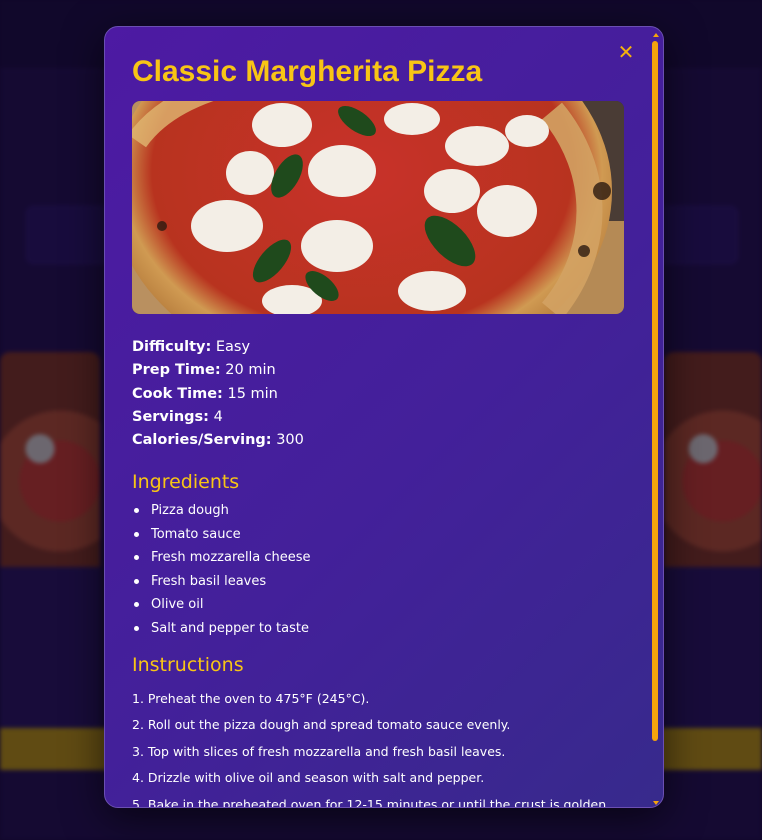 This screenshot has height=840, width=762. What do you see at coordinates (176, 370) in the screenshot?
I see `detail-label: Prep Time:` at bounding box center [176, 370].